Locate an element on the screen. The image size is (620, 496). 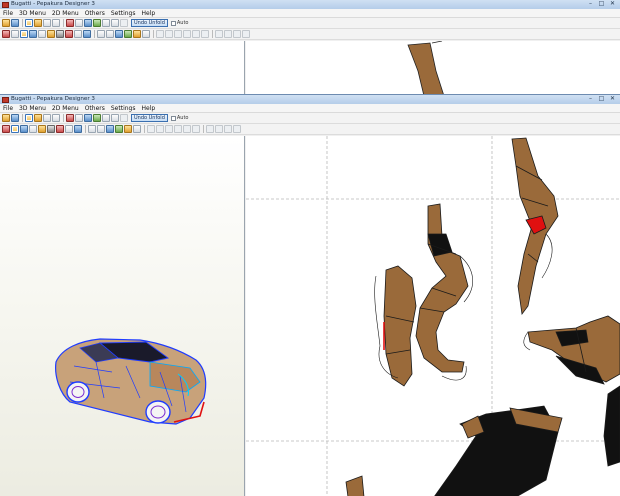
back-3d-view is located at coordinates (122, 68).